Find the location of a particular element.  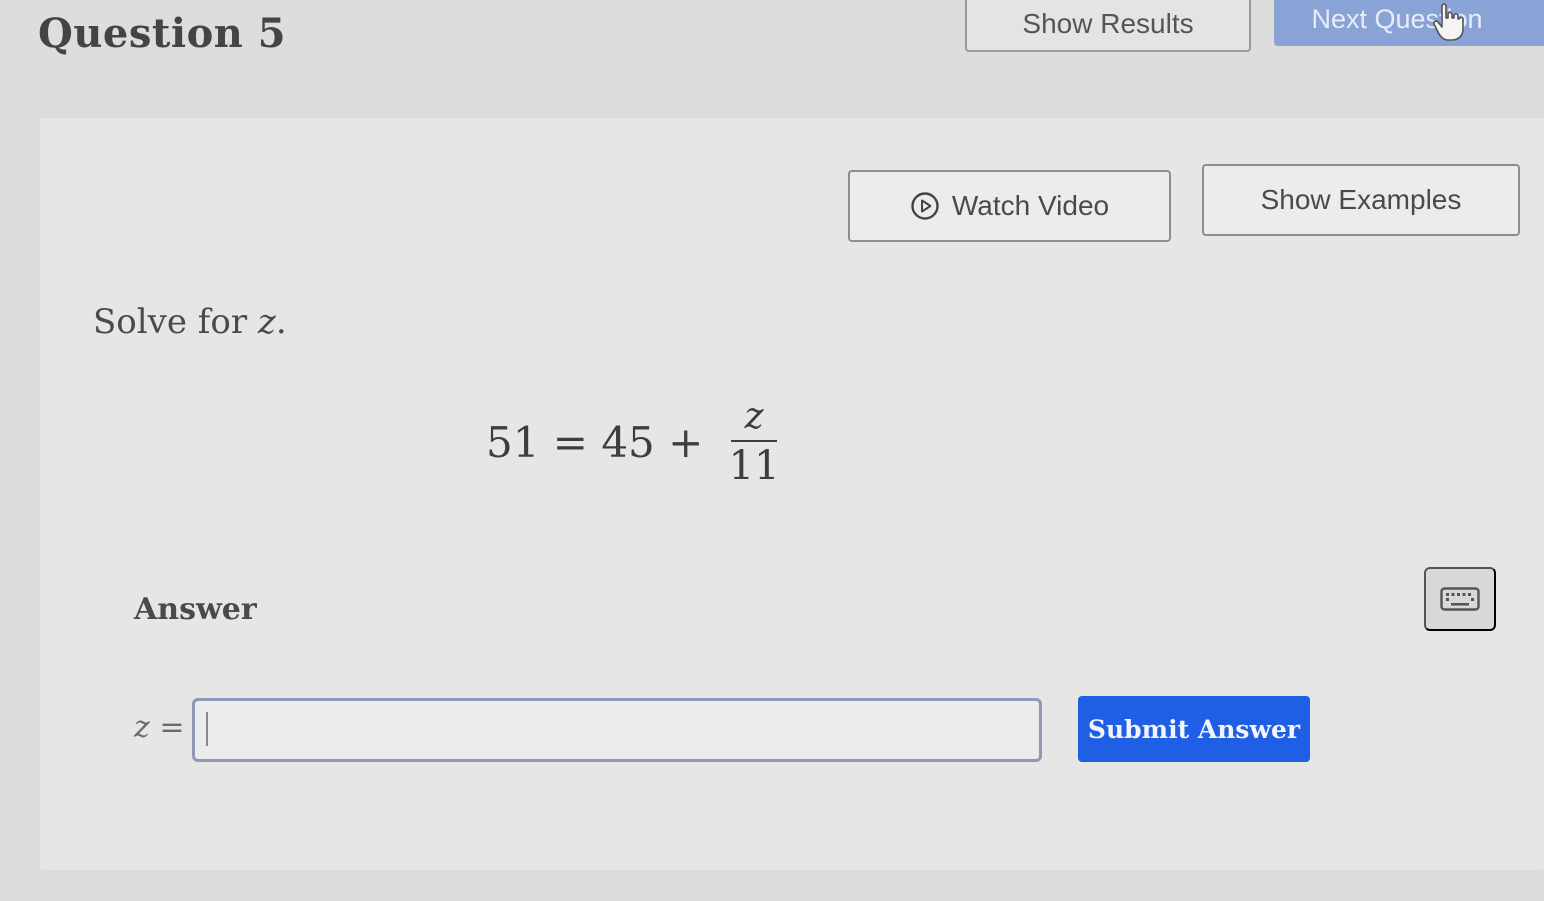

keyboard-button is located at coordinates (1460, 599).